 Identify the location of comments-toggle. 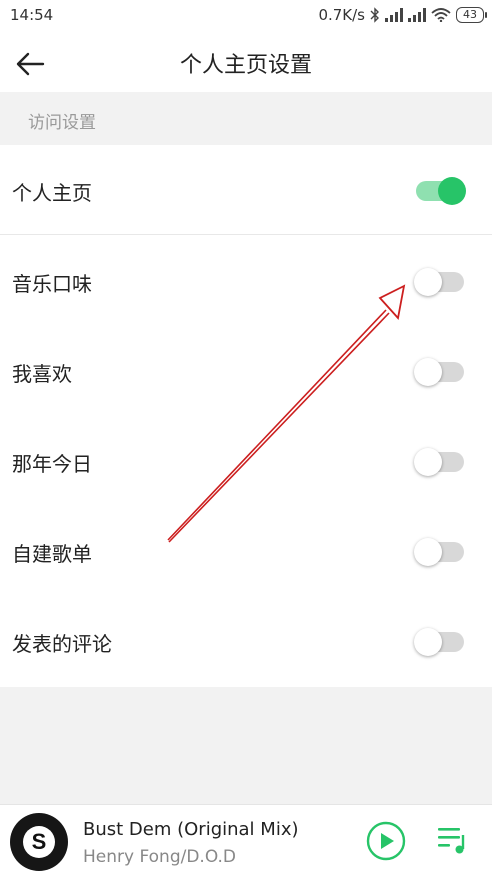
(439, 642).